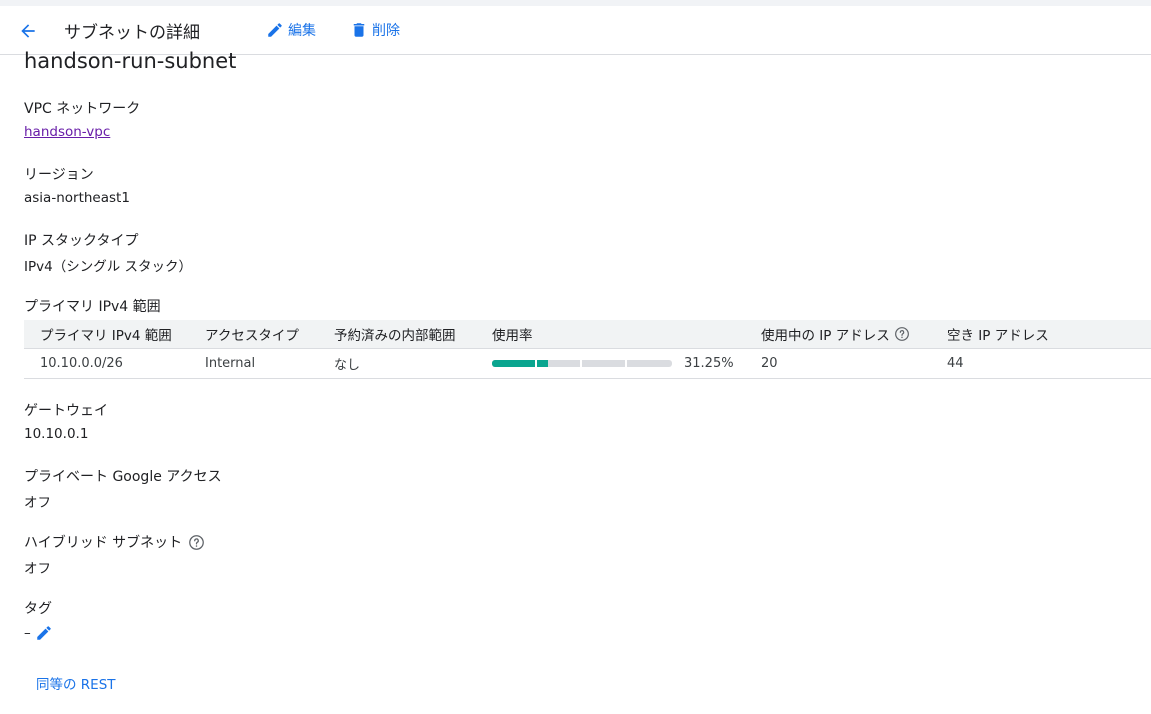 Image resolution: width=1151 pixels, height=714 pixels. I want to click on private-google-access-label: プライベート Google アクセス, so click(123, 477).